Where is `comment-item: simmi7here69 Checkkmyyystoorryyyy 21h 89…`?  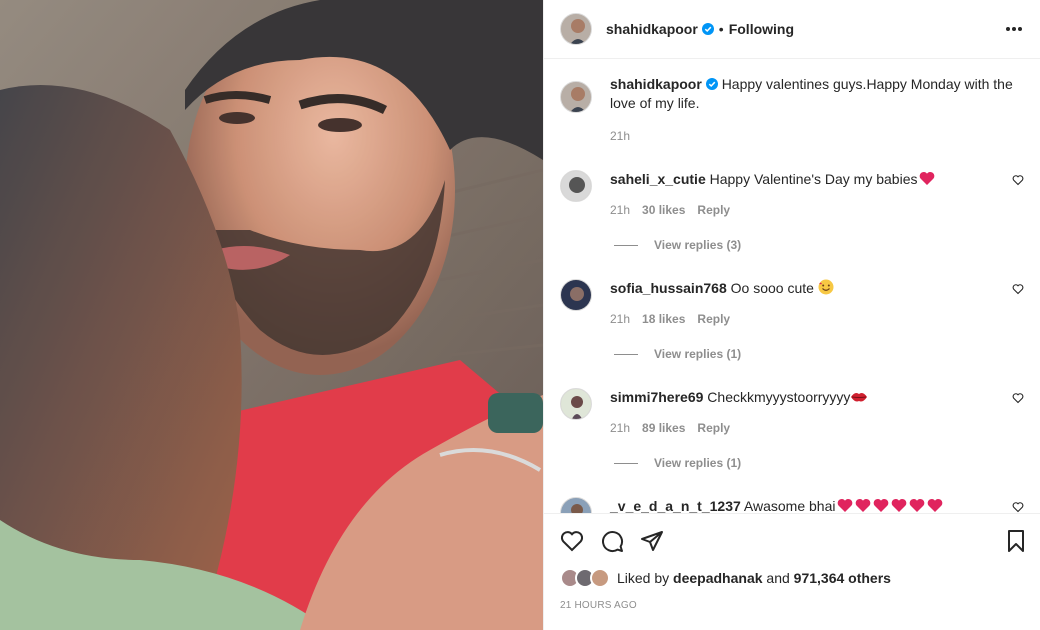 comment-item: simmi7here69 Checkkmyyystoorryyyy 21h 89… is located at coordinates (792, 430).